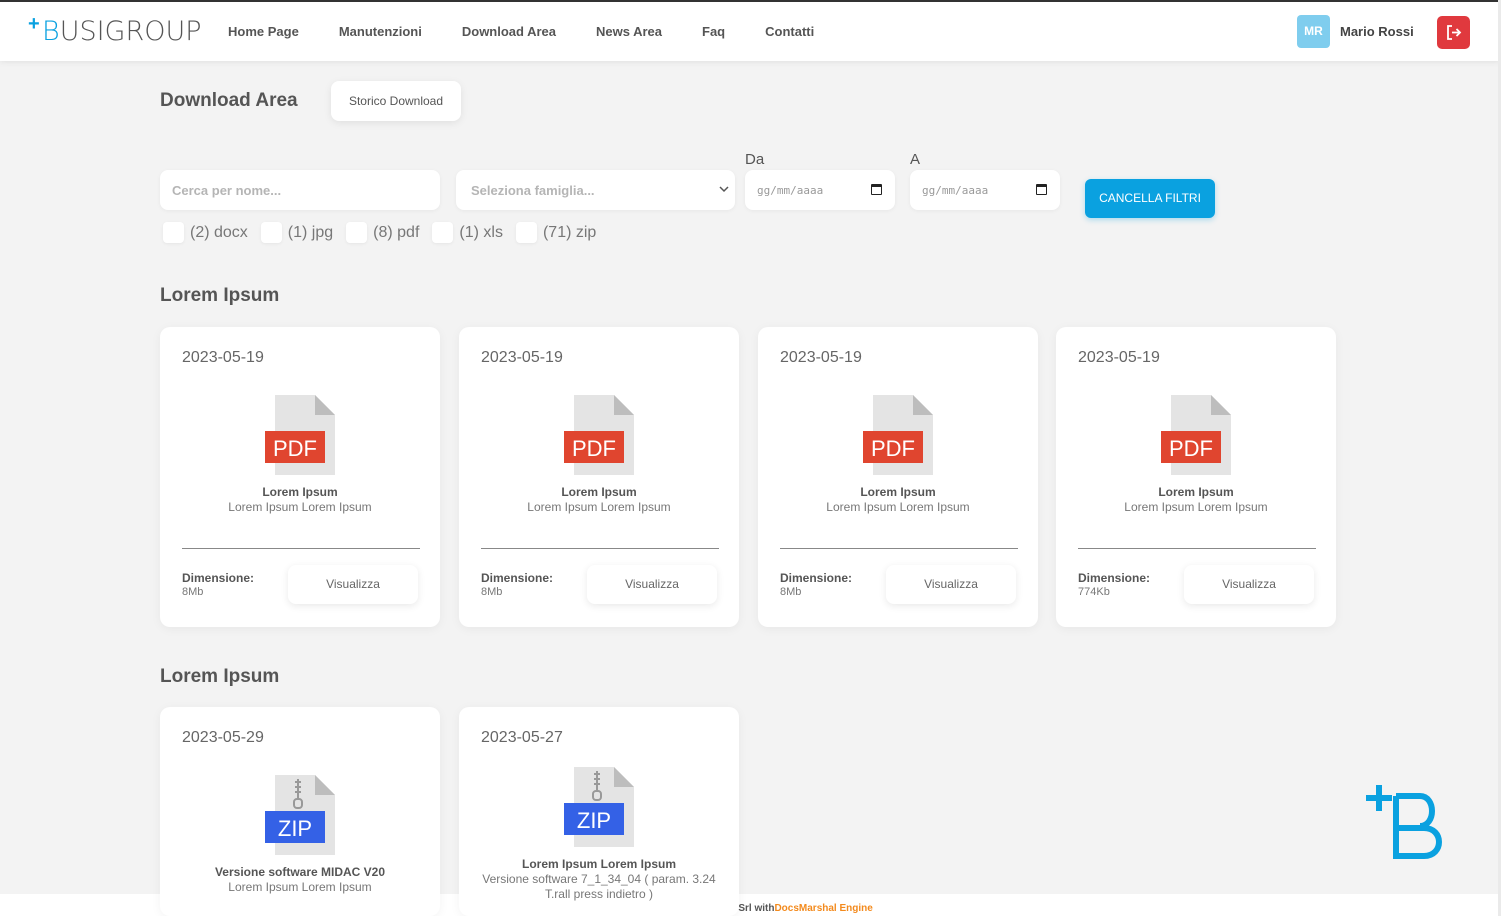 The width and height of the screenshot is (1501, 916). I want to click on file-date: 2023-05-27, so click(522, 737).